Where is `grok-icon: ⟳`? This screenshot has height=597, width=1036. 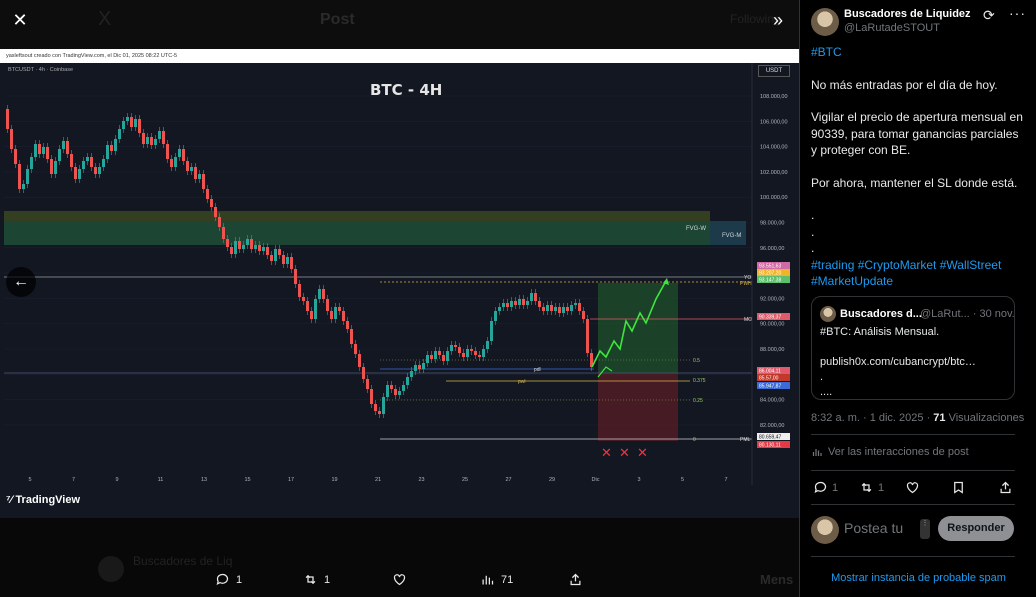 grok-icon: ⟳ is located at coordinates (989, 15).